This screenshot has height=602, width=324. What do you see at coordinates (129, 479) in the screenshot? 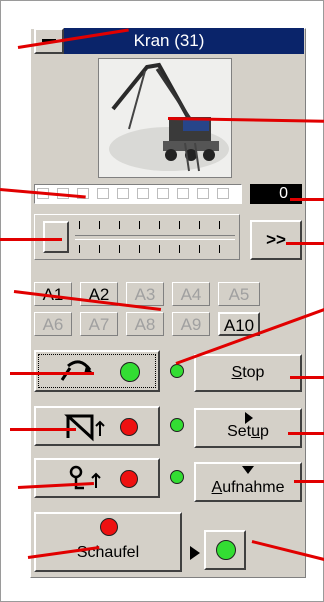
I see `coupler-led-icon` at bounding box center [129, 479].